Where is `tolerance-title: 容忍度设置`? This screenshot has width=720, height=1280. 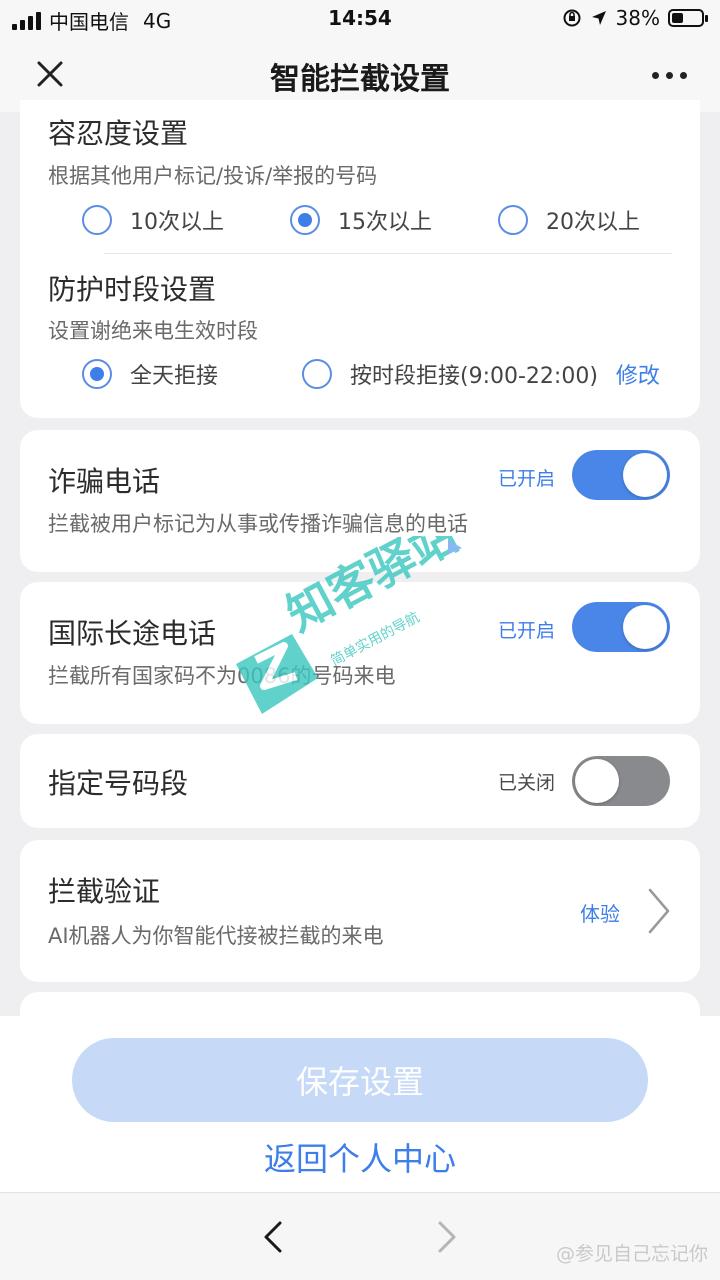
tolerance-title: 容忍度设置 is located at coordinates (118, 133).